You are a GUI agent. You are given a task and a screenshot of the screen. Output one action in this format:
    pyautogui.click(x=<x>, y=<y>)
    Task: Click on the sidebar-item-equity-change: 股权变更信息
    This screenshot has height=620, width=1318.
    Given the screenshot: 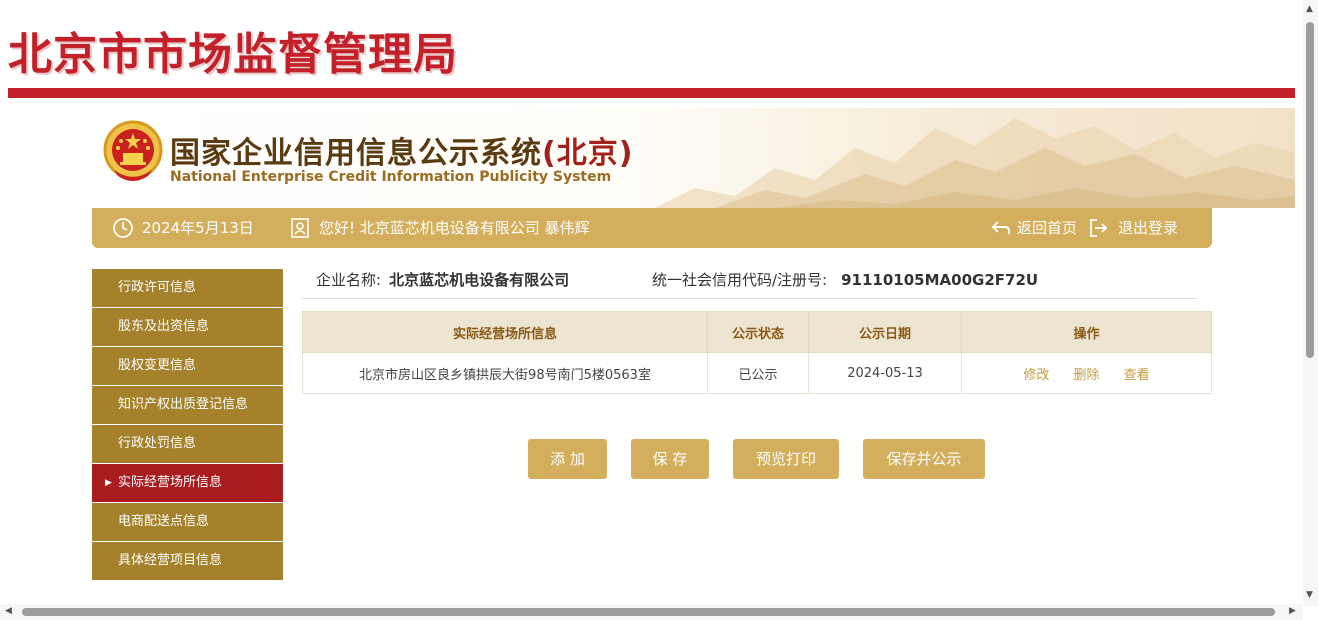 What is the action you would take?
    pyautogui.click(x=187, y=366)
    